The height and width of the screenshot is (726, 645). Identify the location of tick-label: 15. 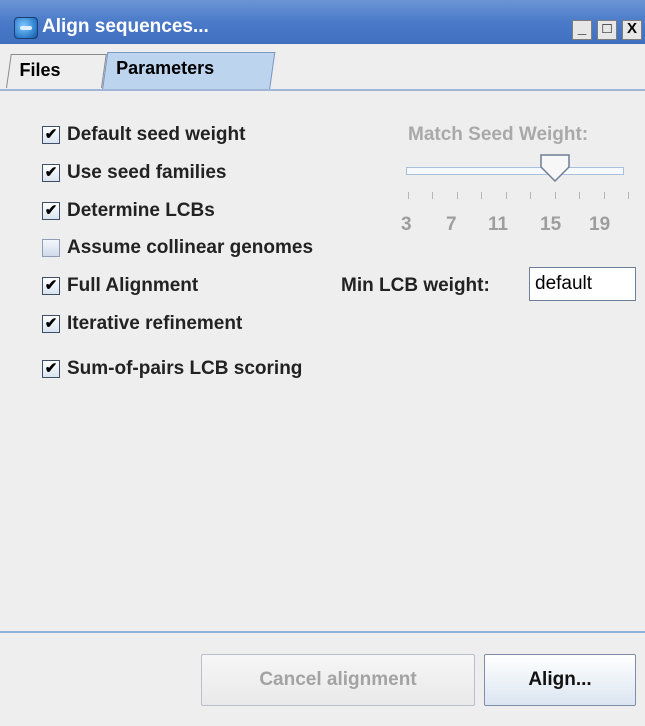
(551, 224).